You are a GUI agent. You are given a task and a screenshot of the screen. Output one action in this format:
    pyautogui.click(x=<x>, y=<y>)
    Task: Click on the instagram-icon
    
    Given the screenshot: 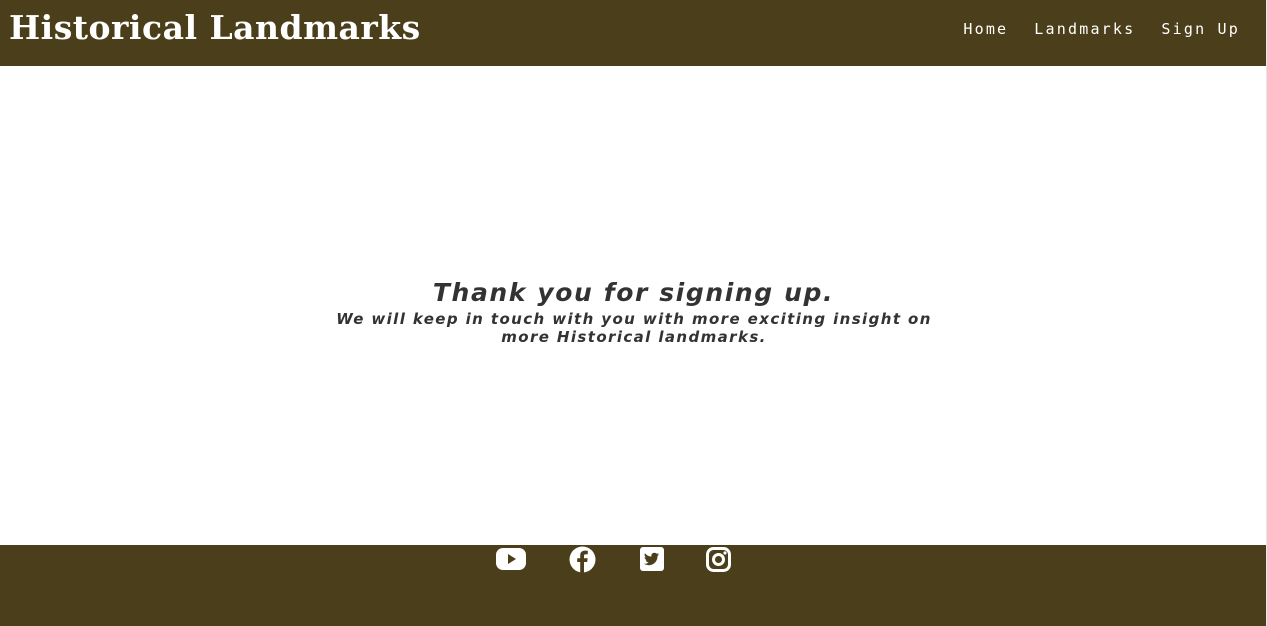 What is the action you would take?
    pyautogui.click(x=718, y=559)
    